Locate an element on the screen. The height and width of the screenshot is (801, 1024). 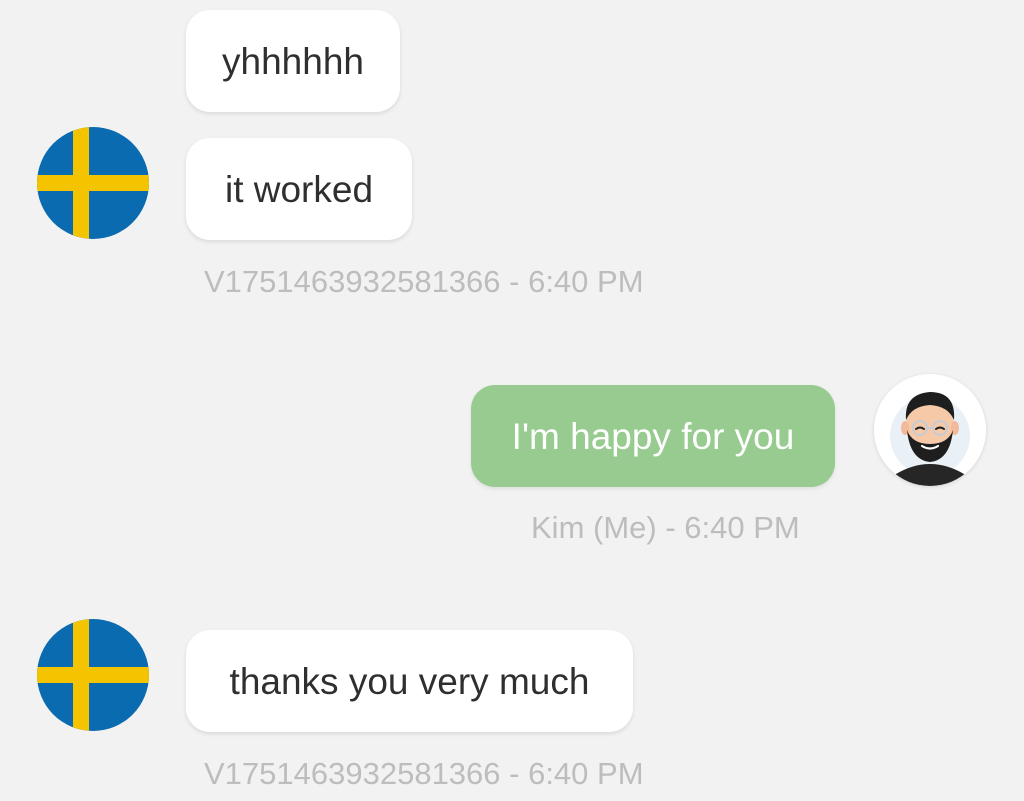
message-text: yhhhhhh is located at coordinates (293, 61).